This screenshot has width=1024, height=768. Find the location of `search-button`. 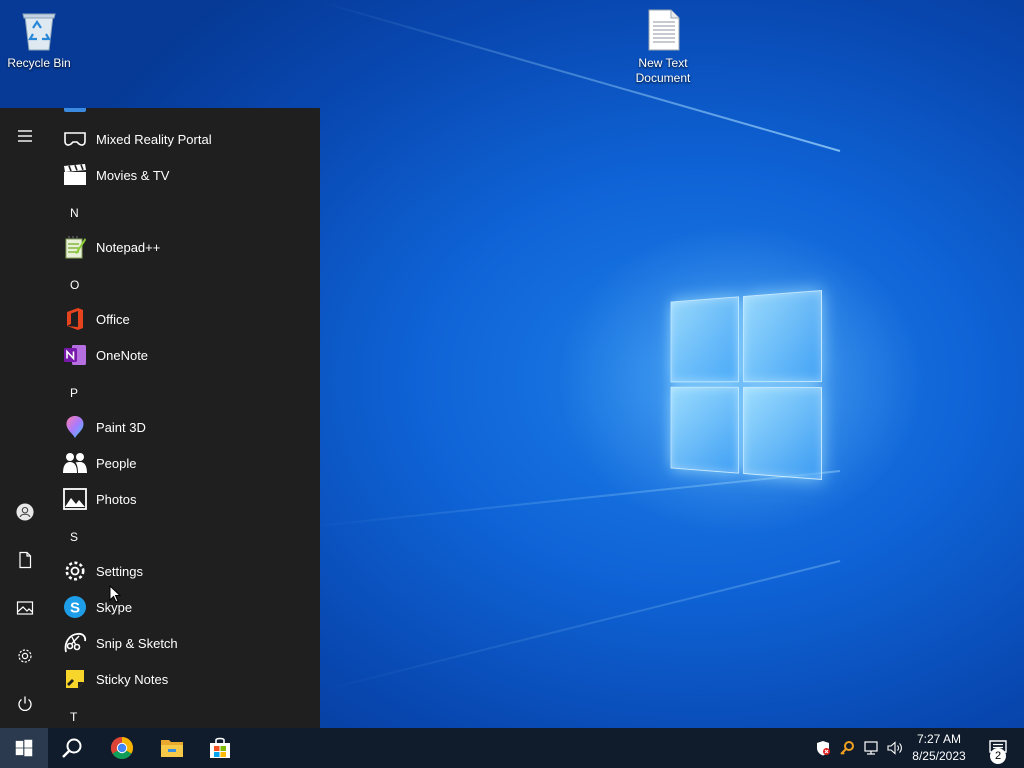

search-button is located at coordinates (72, 748).